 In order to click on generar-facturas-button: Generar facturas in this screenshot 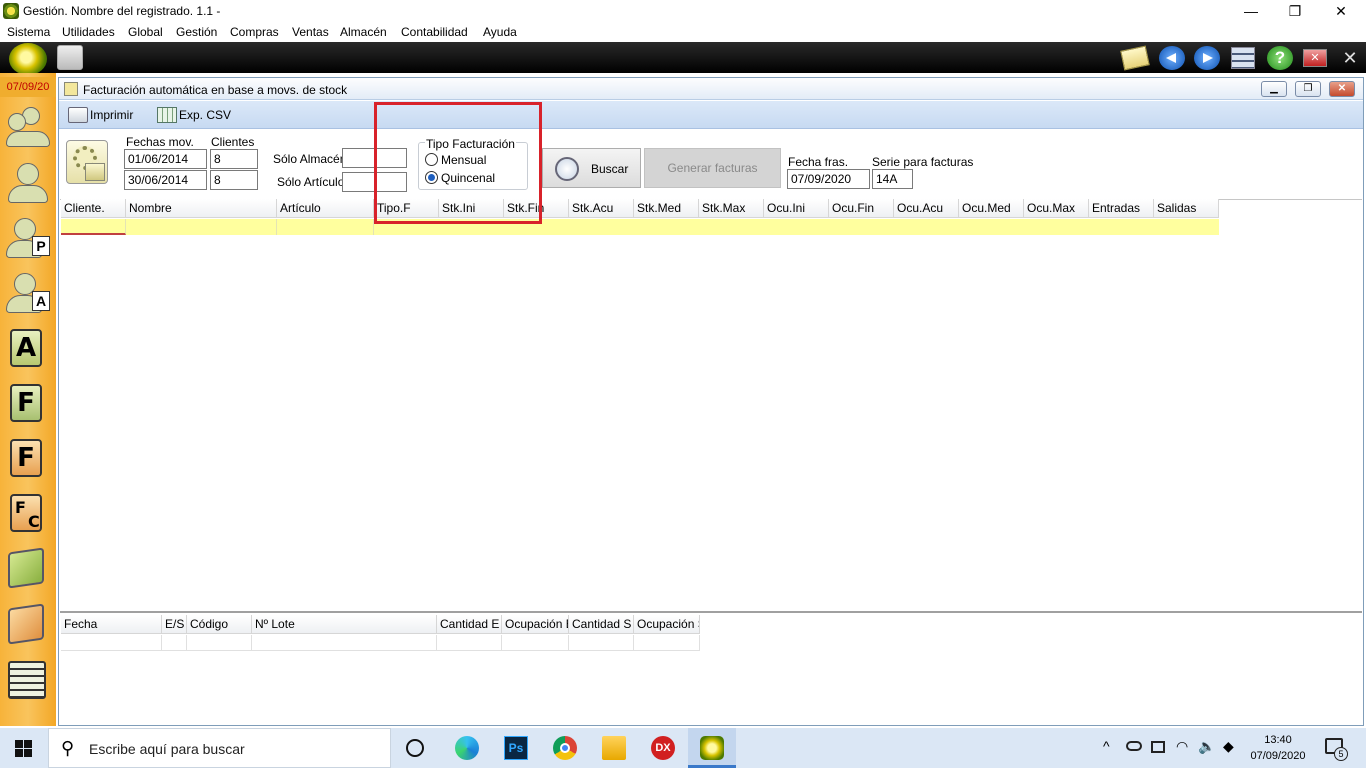, I will do `click(712, 168)`.